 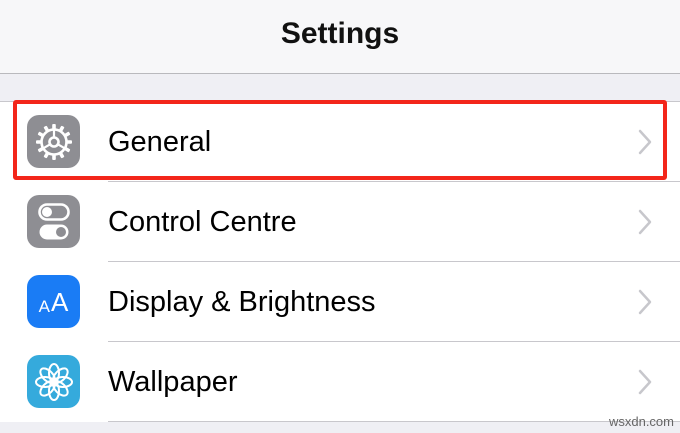 I want to click on text-size-icon: AA, so click(x=53, y=301).